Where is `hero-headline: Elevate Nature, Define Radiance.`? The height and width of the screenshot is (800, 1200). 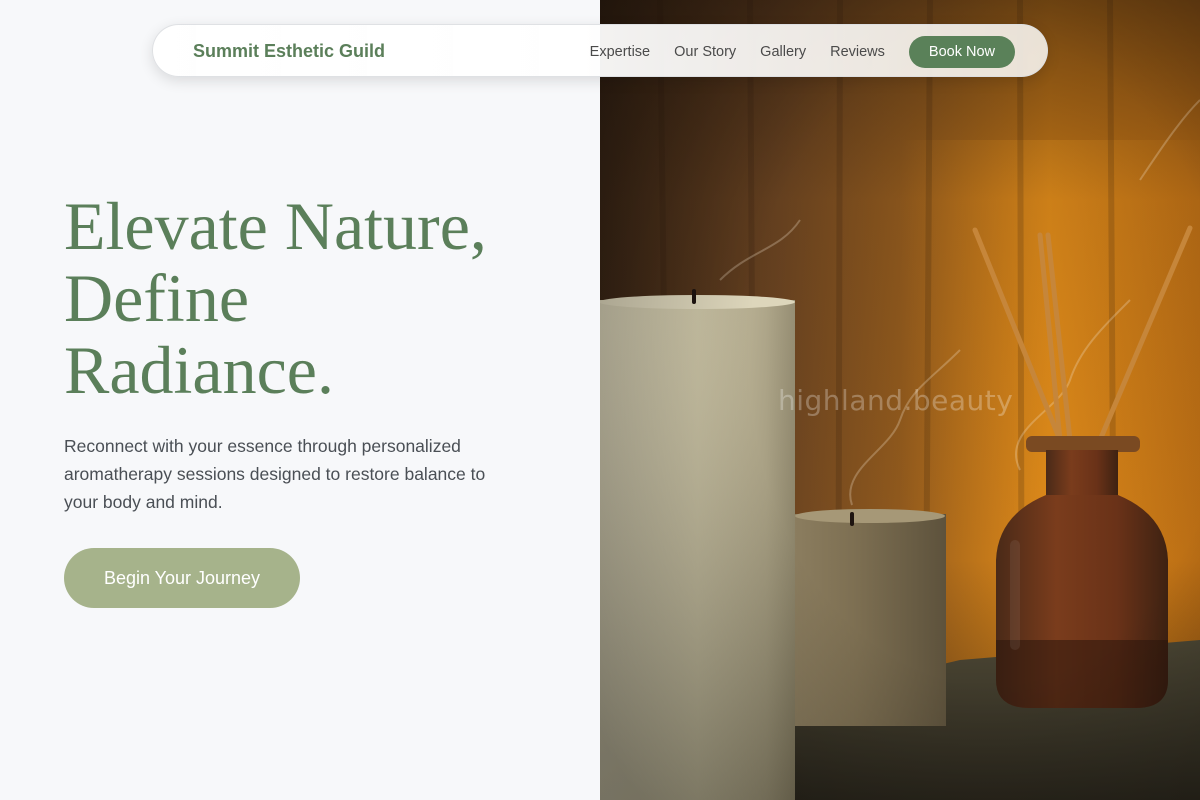 hero-headline: Elevate Nature, Define Radiance. is located at coordinates (324, 298).